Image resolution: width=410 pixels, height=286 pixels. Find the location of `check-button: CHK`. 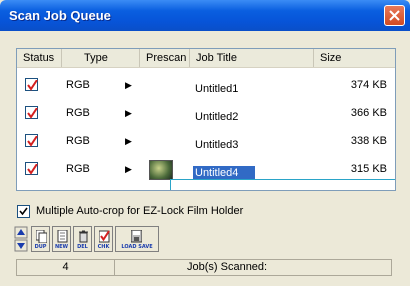

check-button: CHK is located at coordinates (103, 239).